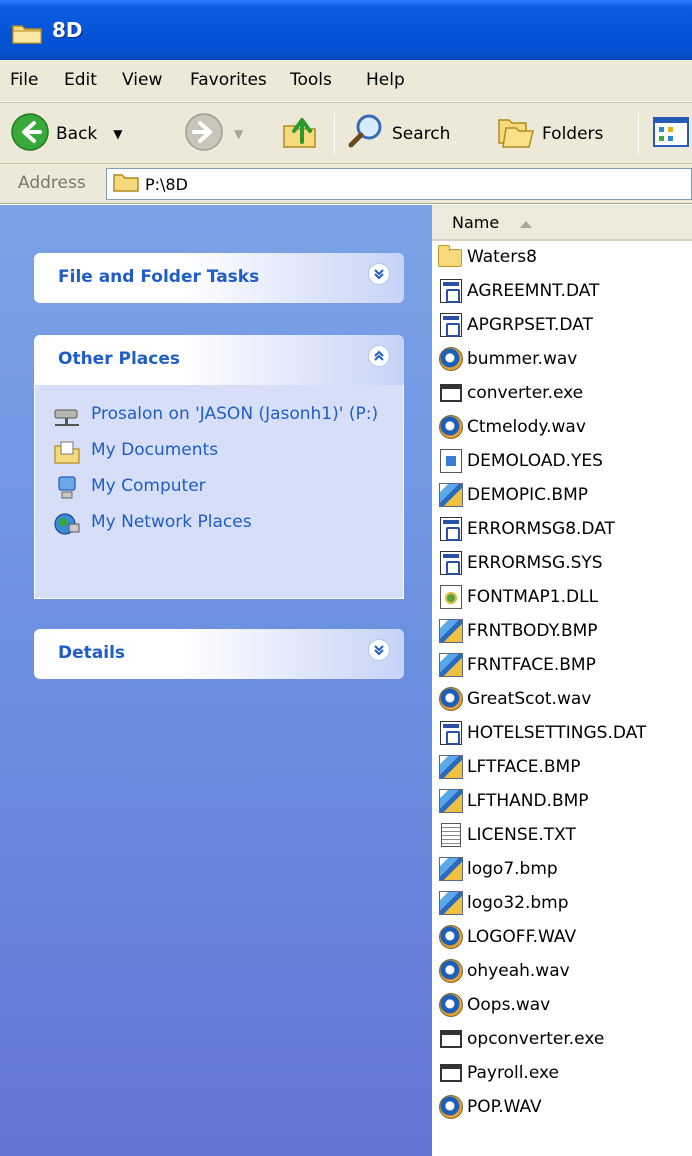 The width and height of the screenshot is (692, 1156). What do you see at coordinates (311, 80) in the screenshot?
I see `menu-tools: Tools` at bounding box center [311, 80].